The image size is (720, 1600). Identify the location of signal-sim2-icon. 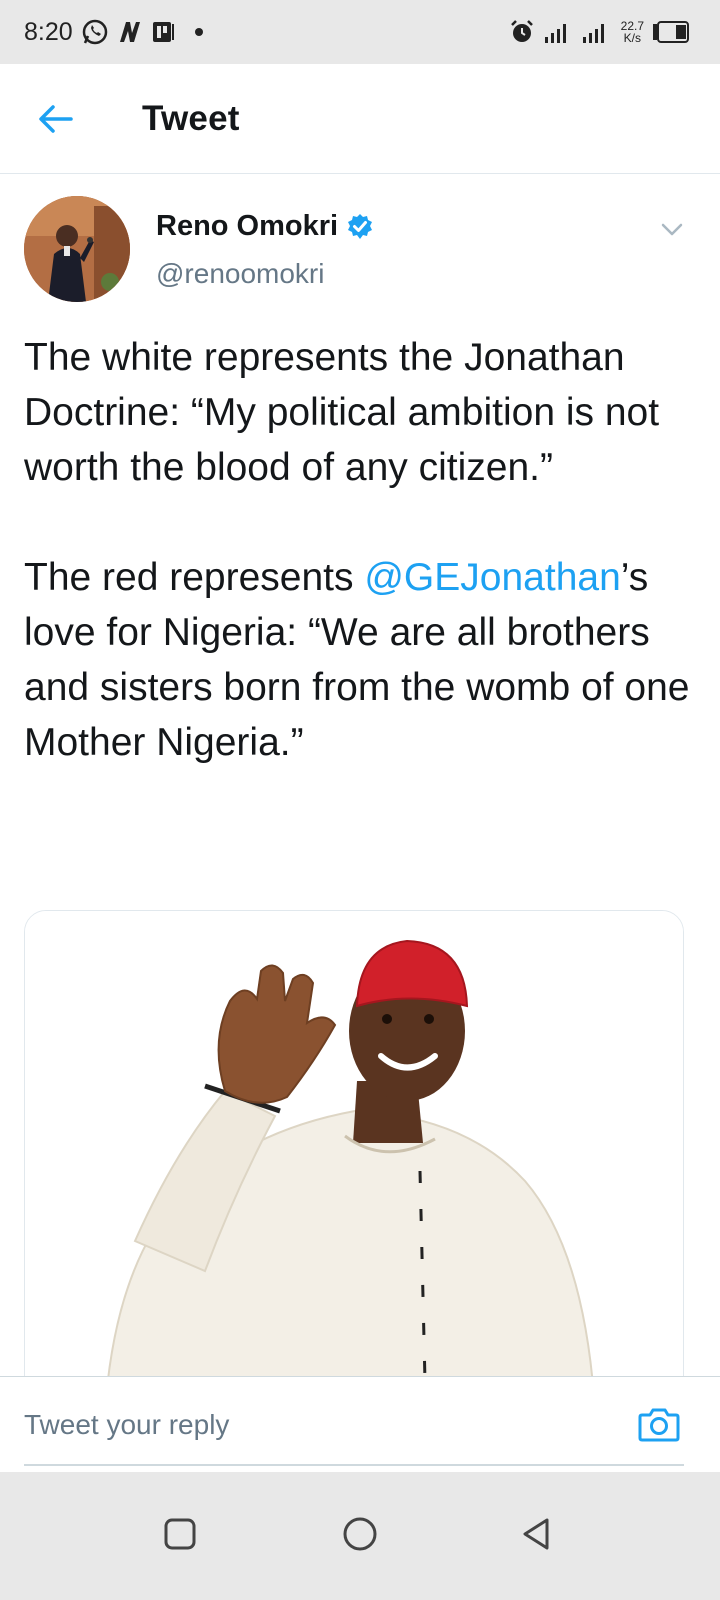
(596, 32).